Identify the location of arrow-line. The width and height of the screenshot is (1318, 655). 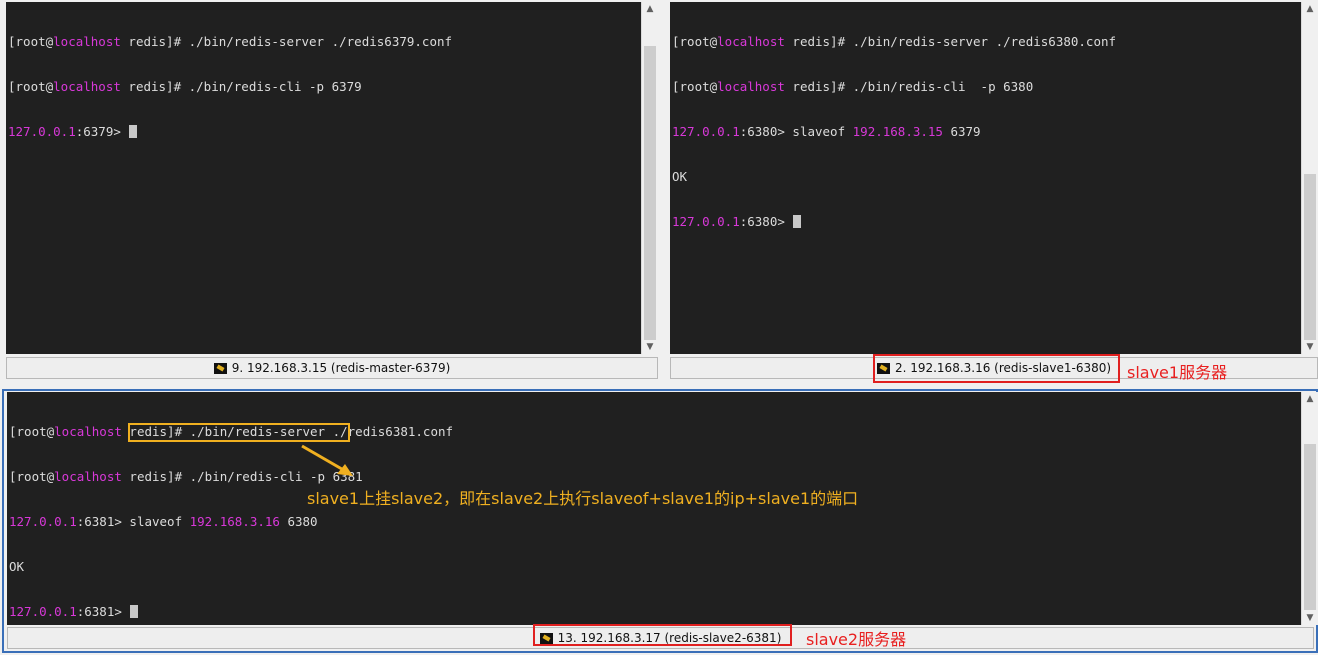
(324, 459).